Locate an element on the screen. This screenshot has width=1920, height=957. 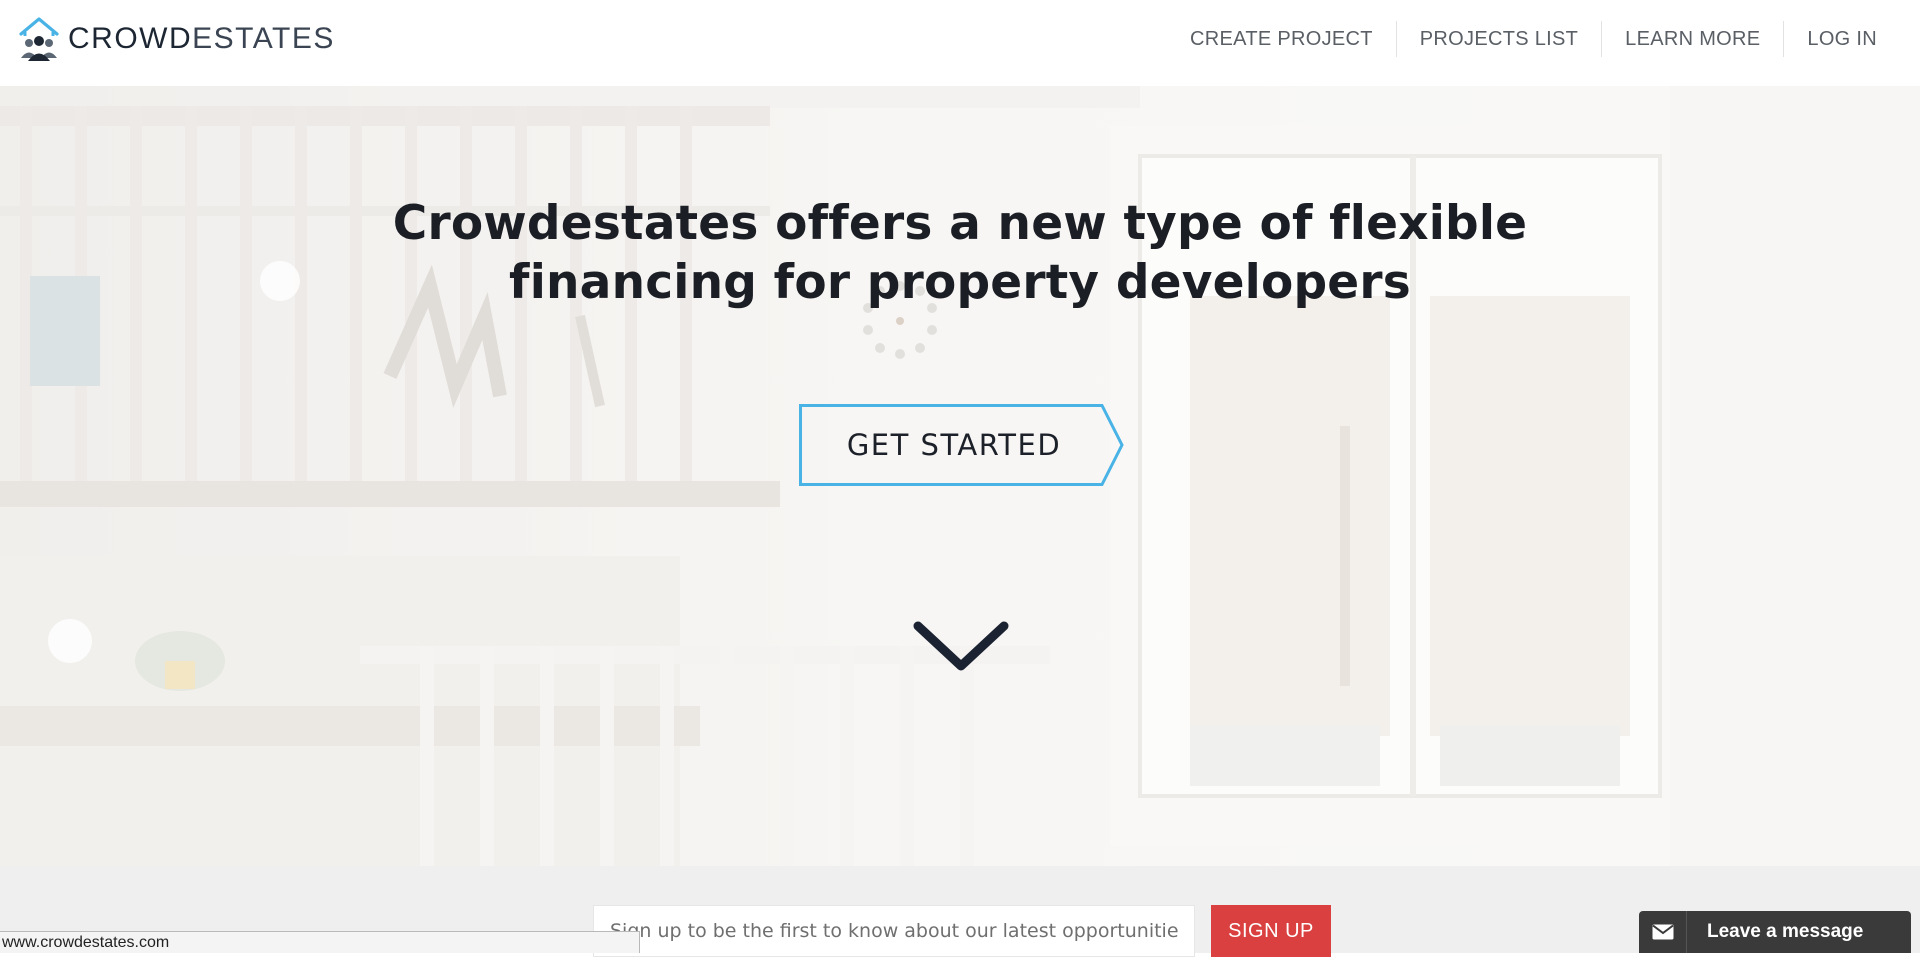
hero-headline-line2: financing for property developers is located at coordinates (960, 282).